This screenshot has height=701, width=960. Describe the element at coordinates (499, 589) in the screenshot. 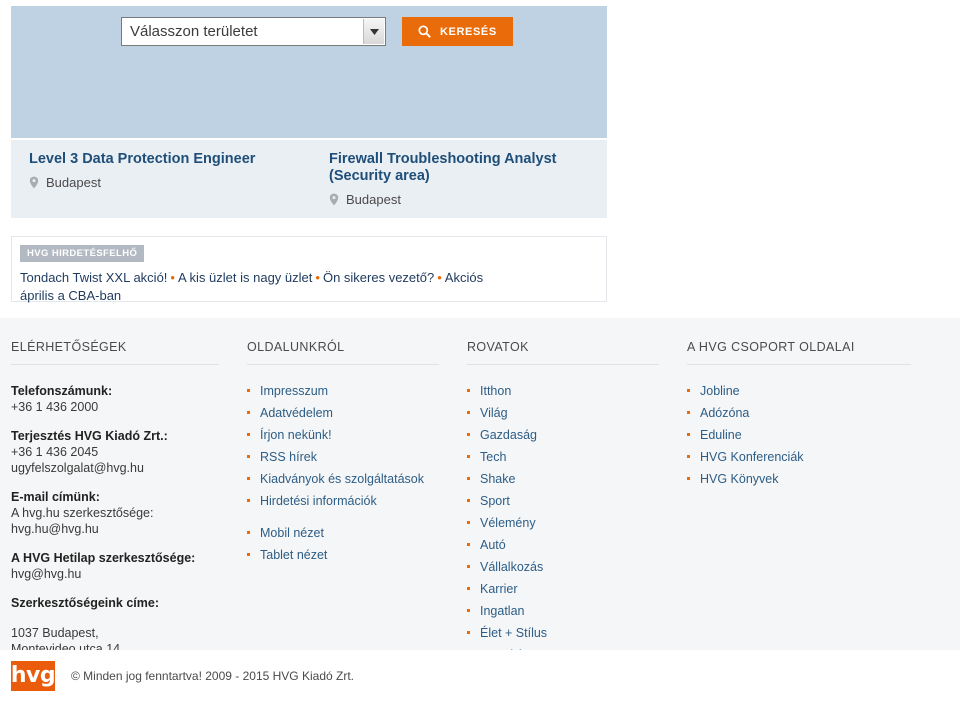

I see `section-link: Karrier` at that location.